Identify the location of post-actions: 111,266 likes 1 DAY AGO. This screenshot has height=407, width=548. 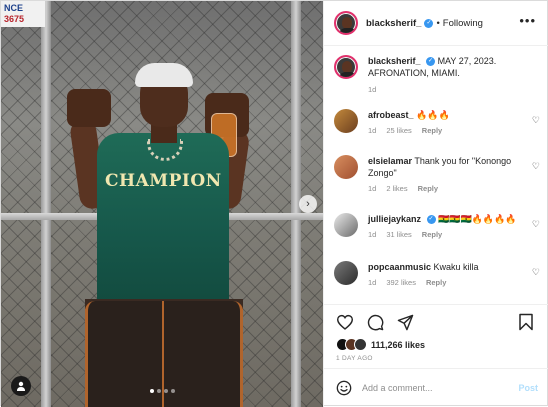
(436, 336).